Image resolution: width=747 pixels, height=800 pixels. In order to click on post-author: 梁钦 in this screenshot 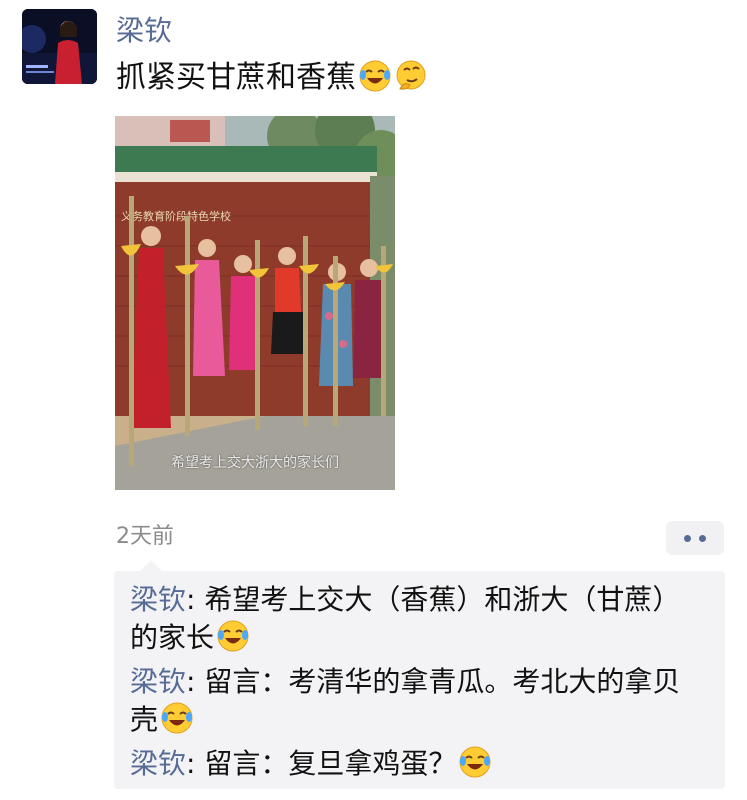, I will do `click(144, 31)`.